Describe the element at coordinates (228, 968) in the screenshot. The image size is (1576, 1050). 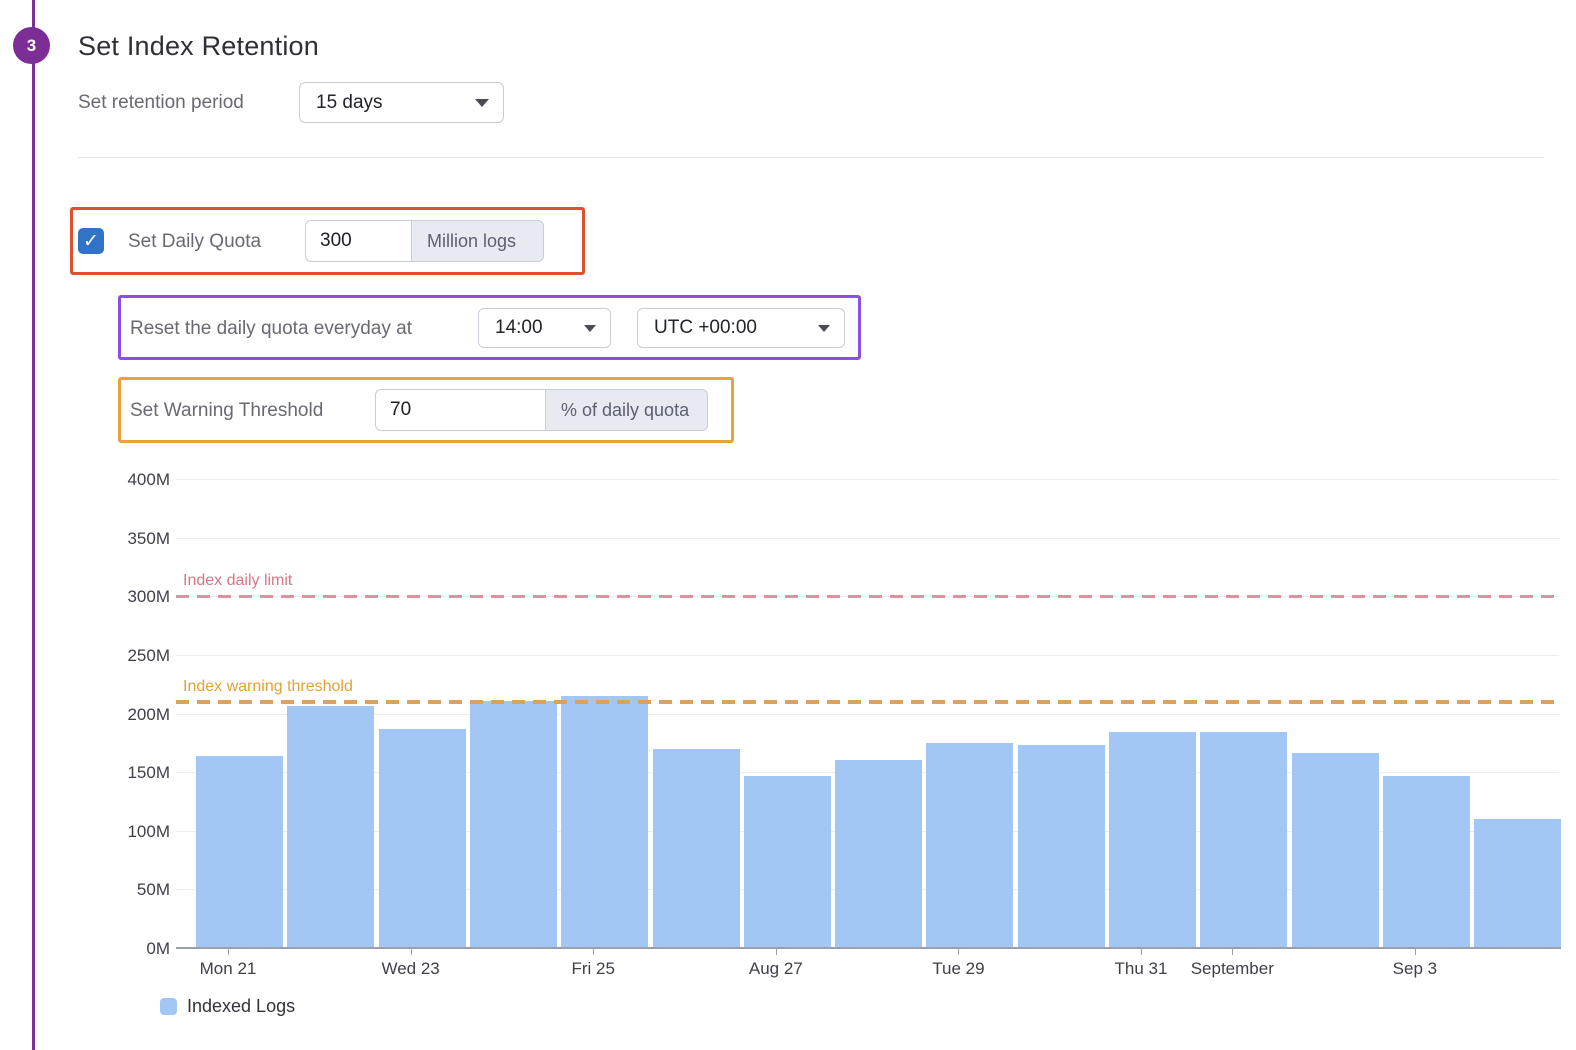
I see `x-axis-label: Mon 21` at that location.